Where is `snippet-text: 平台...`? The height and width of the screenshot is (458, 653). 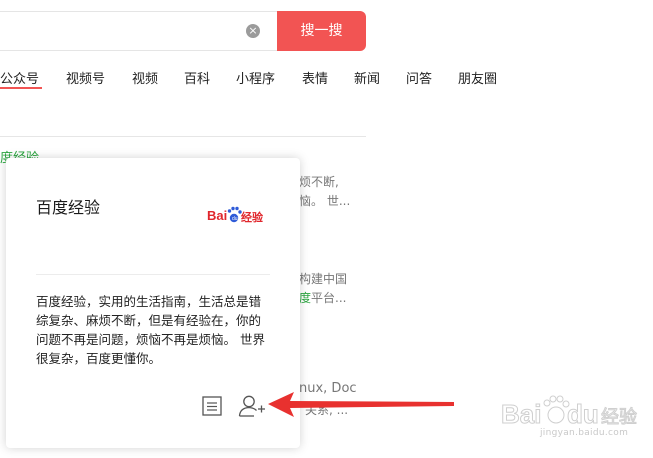
snippet-text: 平台... is located at coordinates (329, 298).